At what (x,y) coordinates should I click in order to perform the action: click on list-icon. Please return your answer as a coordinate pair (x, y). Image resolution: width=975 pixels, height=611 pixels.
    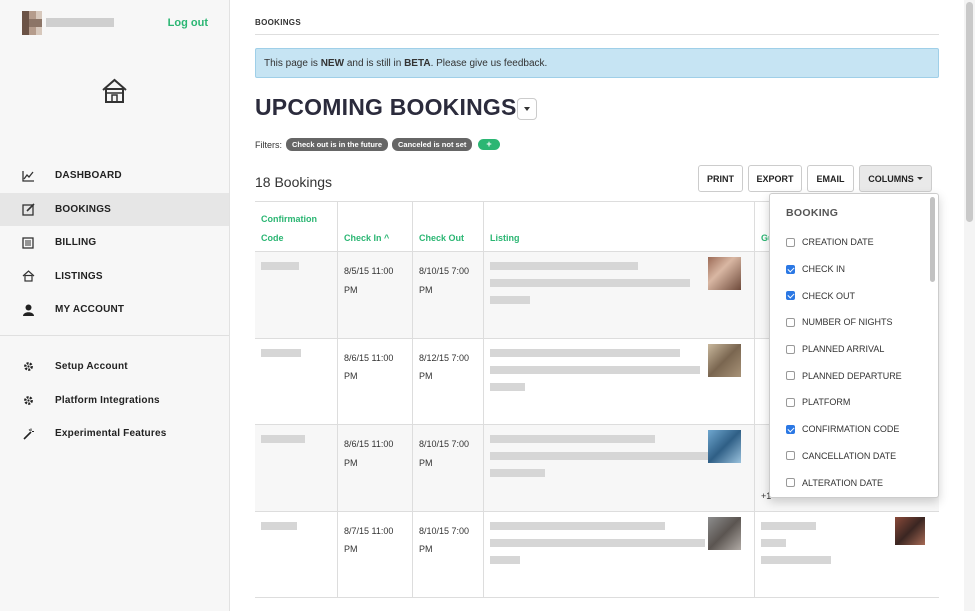
    Looking at the image, I should click on (28, 243).